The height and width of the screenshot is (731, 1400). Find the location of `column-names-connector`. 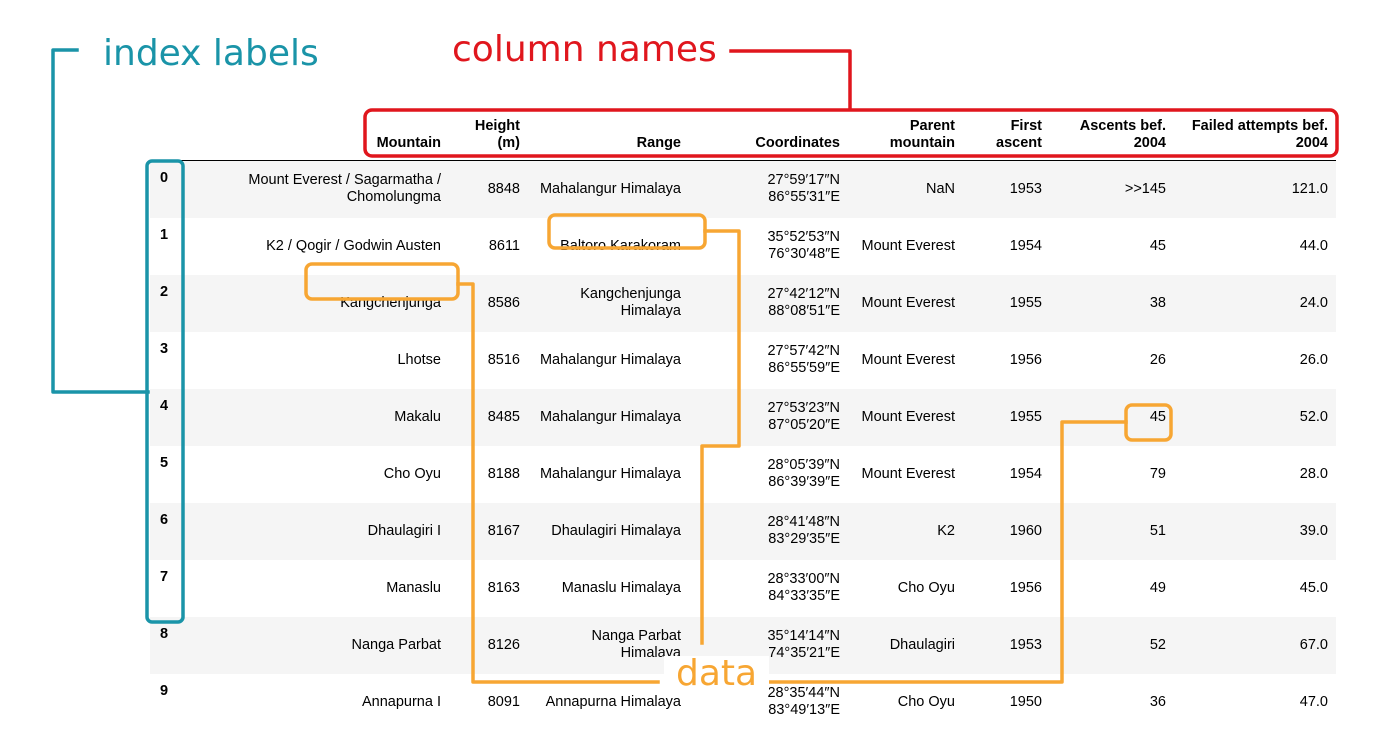

column-names-connector is located at coordinates (790, 79).